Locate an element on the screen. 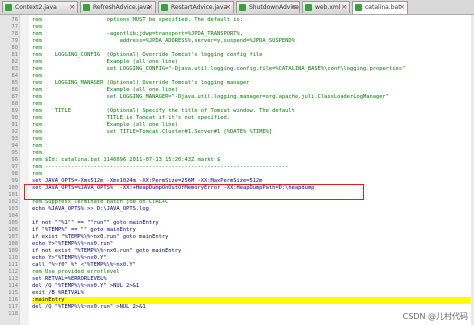 This screenshot has height=325, width=474. line-number: 112 is located at coordinates (13, 272).